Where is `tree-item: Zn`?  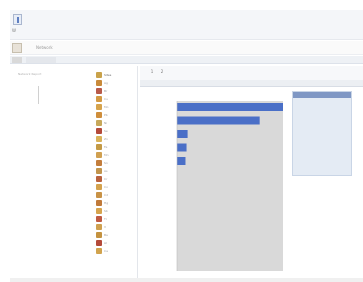 tree-item: Zn is located at coordinates (117, 139).